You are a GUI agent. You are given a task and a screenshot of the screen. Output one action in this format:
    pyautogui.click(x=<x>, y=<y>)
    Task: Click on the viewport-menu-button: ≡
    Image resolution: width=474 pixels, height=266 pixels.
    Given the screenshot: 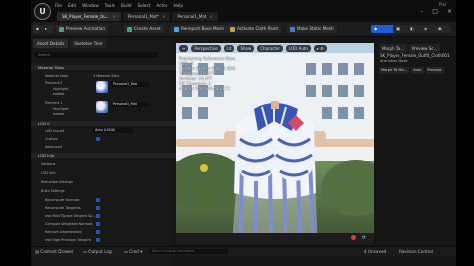 What is the action you would take?
    pyautogui.click(x=184, y=48)
    